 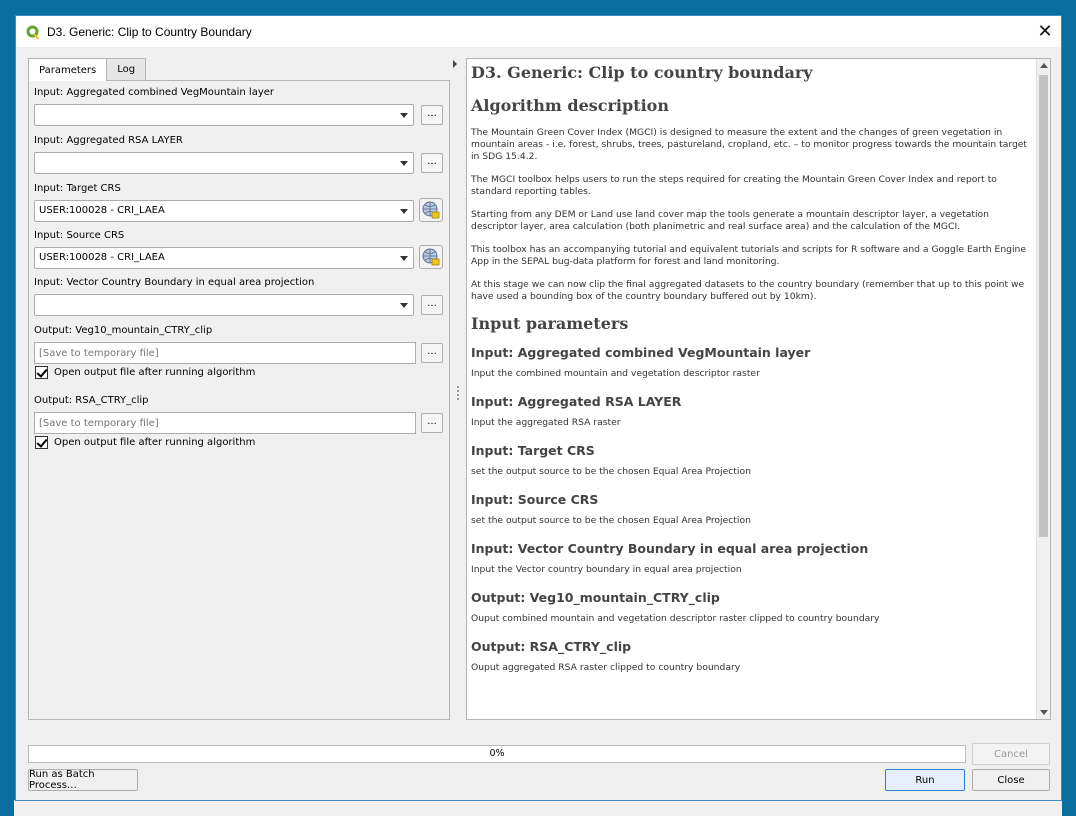 I want to click on open-output-rsa-checkbox-row: Open output file after running algorithm, so click(x=145, y=442).